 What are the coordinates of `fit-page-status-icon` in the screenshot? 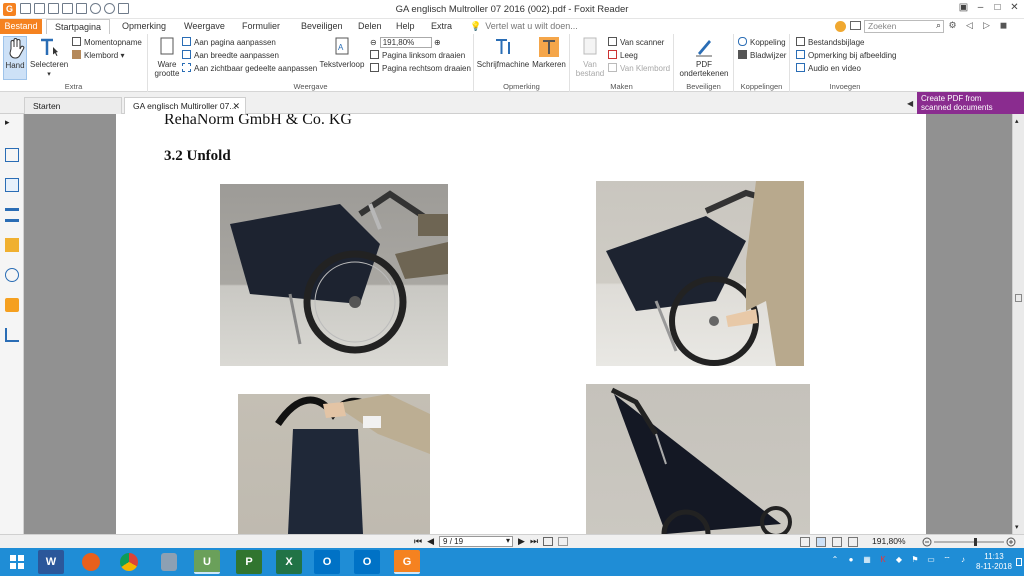 It's located at (548, 541).